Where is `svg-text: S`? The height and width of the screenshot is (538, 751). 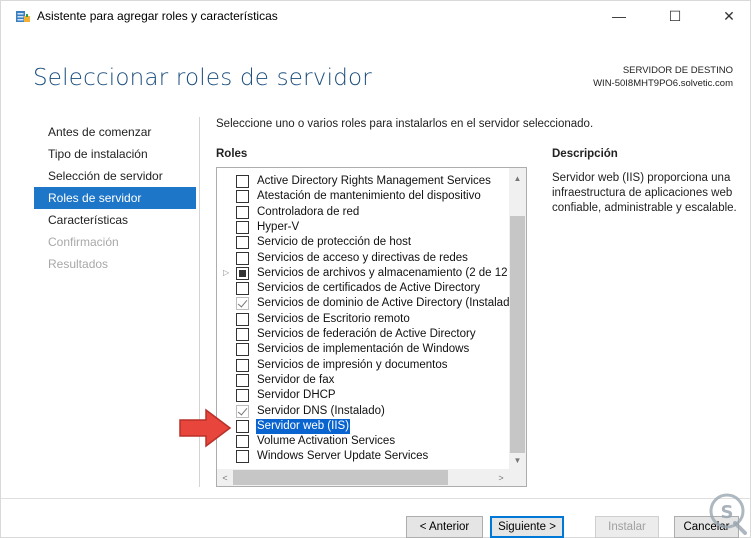 svg-text: S is located at coordinates (727, 512).